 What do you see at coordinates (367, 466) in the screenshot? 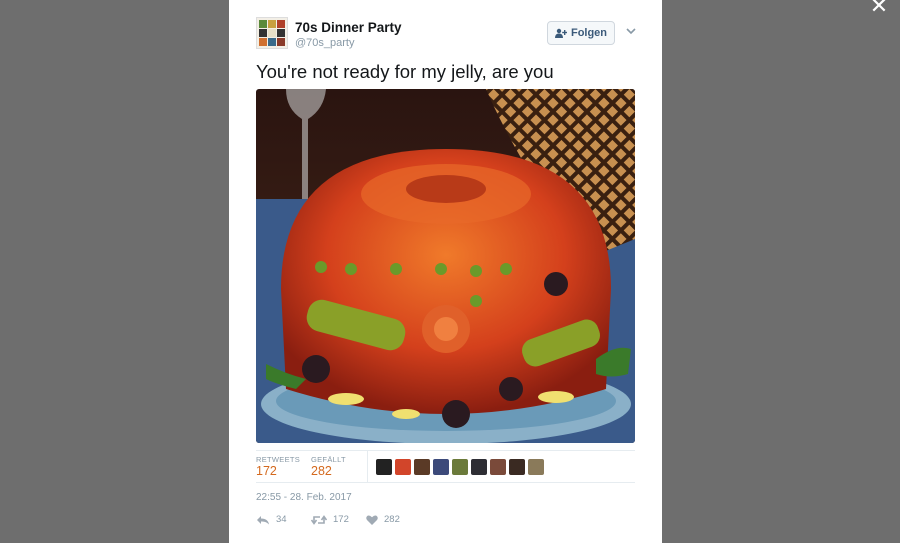
I see `divider-stats` at bounding box center [367, 466].